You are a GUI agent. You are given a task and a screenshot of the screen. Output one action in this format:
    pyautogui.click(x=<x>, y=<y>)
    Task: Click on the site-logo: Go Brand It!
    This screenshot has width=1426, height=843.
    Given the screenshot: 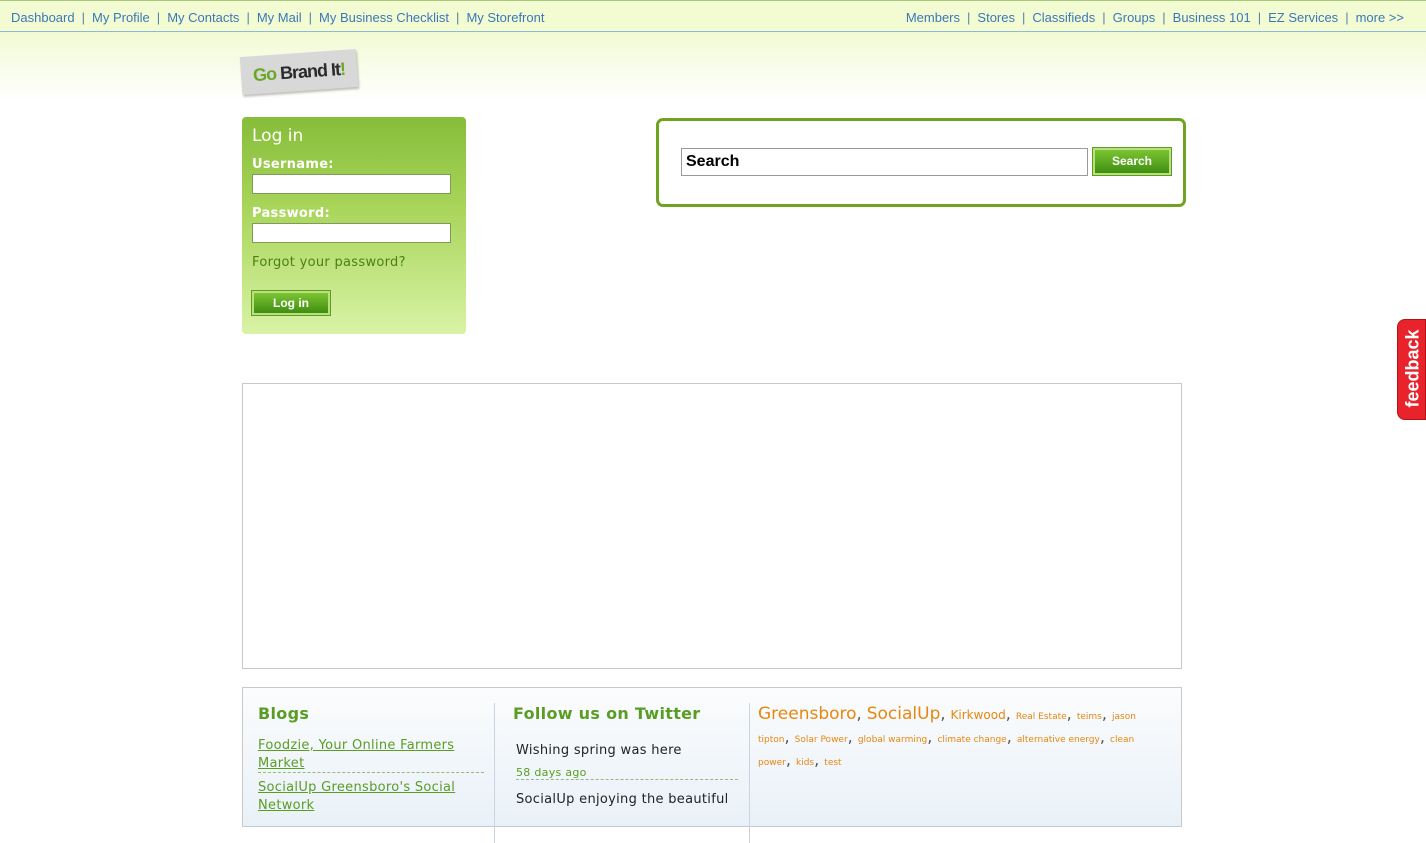 What is the action you would take?
    pyautogui.click(x=299, y=72)
    